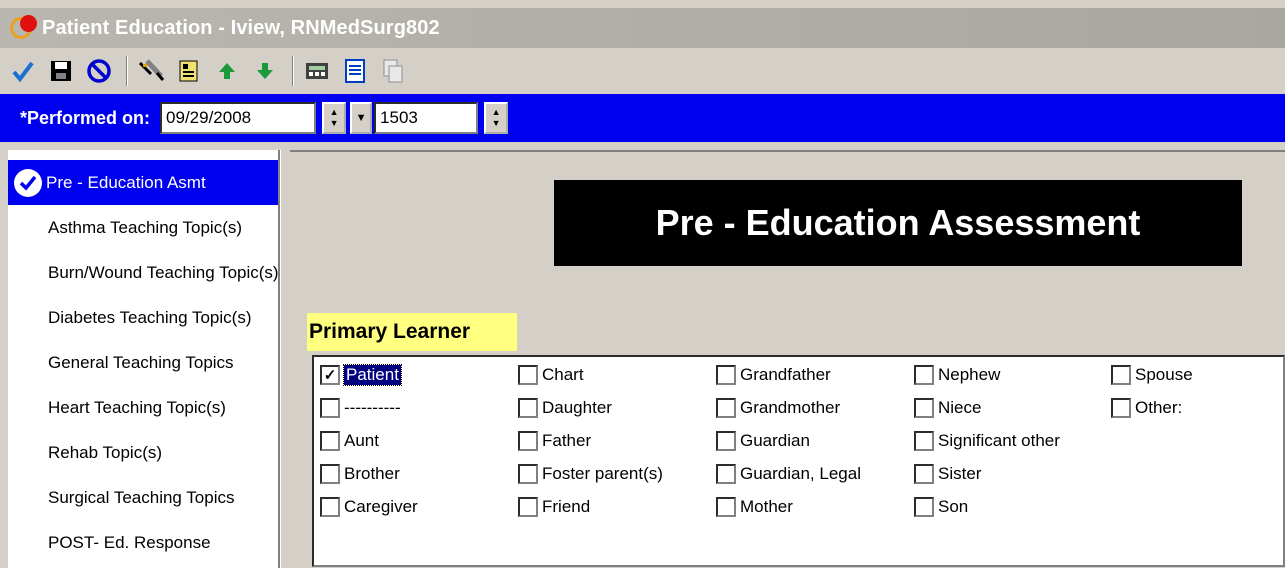 The image size is (1285, 568). I want to click on option-label: Significant other, so click(999, 440).